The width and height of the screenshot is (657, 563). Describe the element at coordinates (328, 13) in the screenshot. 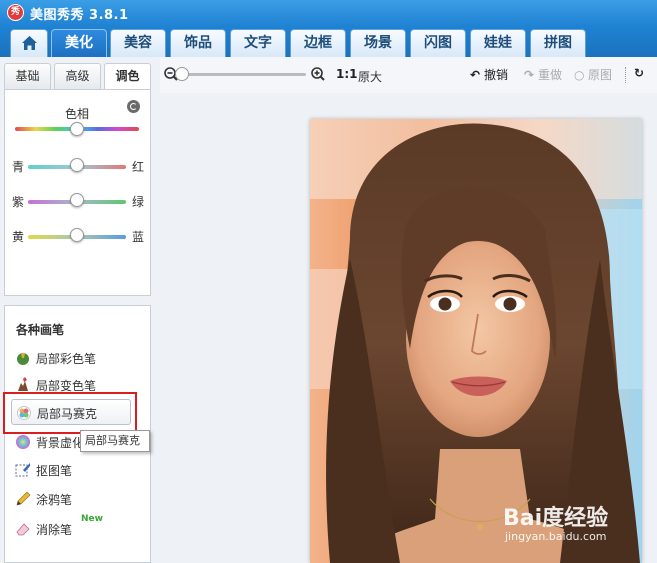

I see `title-bar: 秀 美图秀秀 3.8.1` at that location.